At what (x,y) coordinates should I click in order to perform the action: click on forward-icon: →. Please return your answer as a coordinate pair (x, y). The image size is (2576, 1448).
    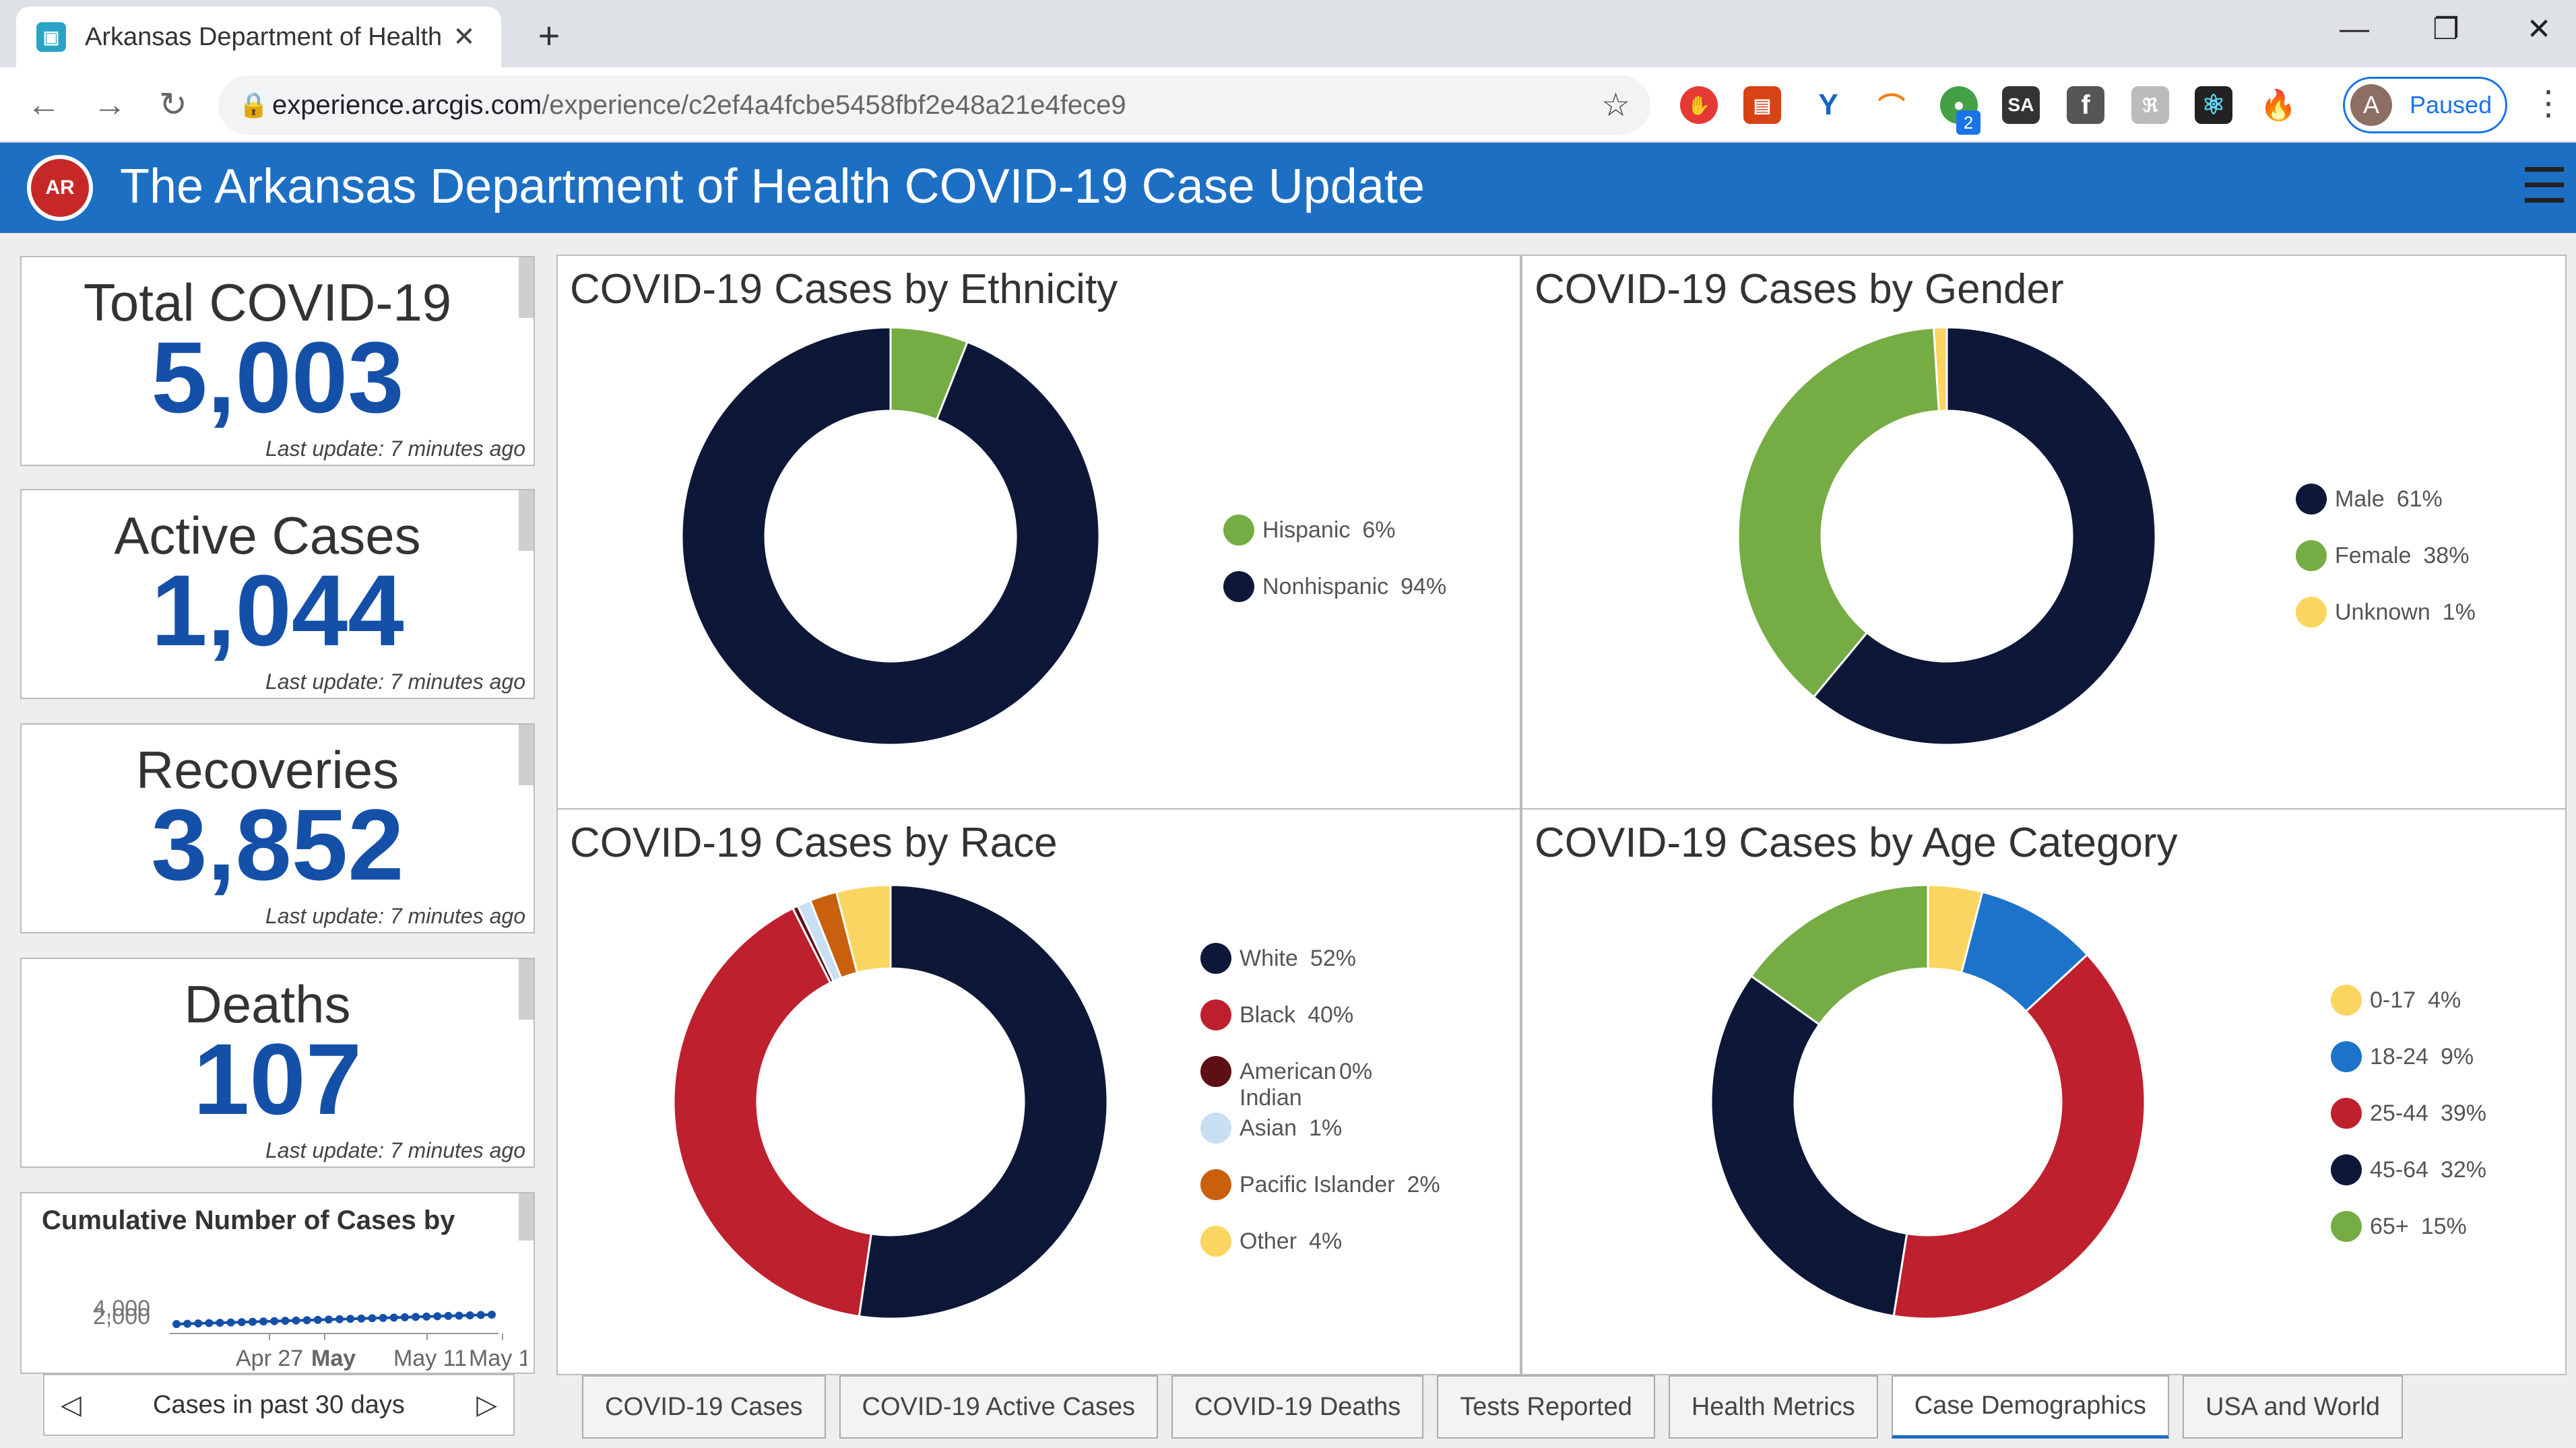
    Looking at the image, I should click on (110, 105).